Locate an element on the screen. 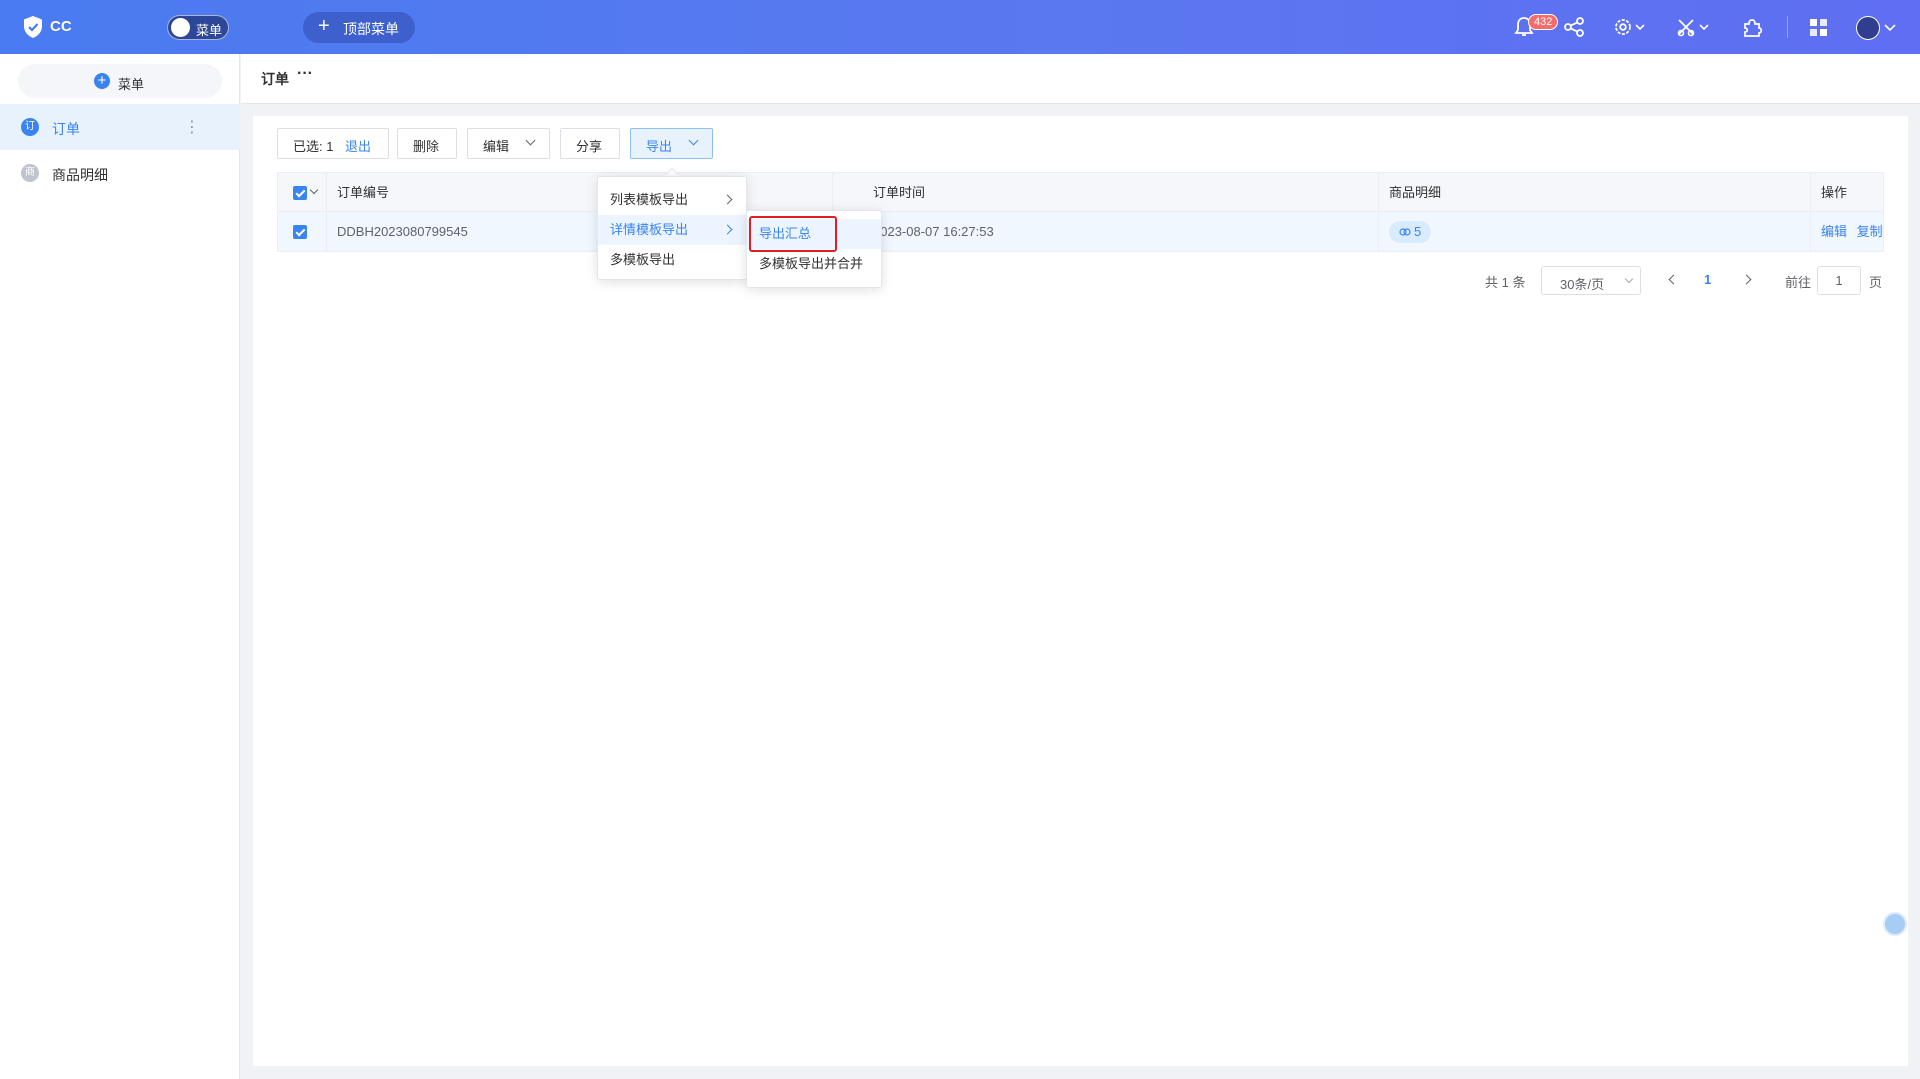 This screenshot has height=1079, width=1920. add-top-menu-button: + 顶部菜单 is located at coordinates (359, 27).